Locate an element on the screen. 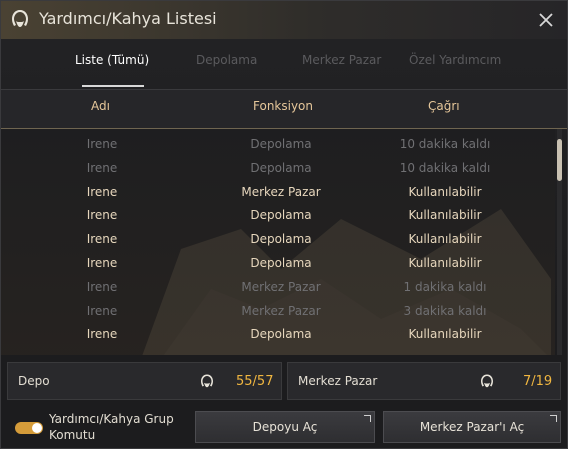  open-storage-label: Depoyu Aç is located at coordinates (285, 427).